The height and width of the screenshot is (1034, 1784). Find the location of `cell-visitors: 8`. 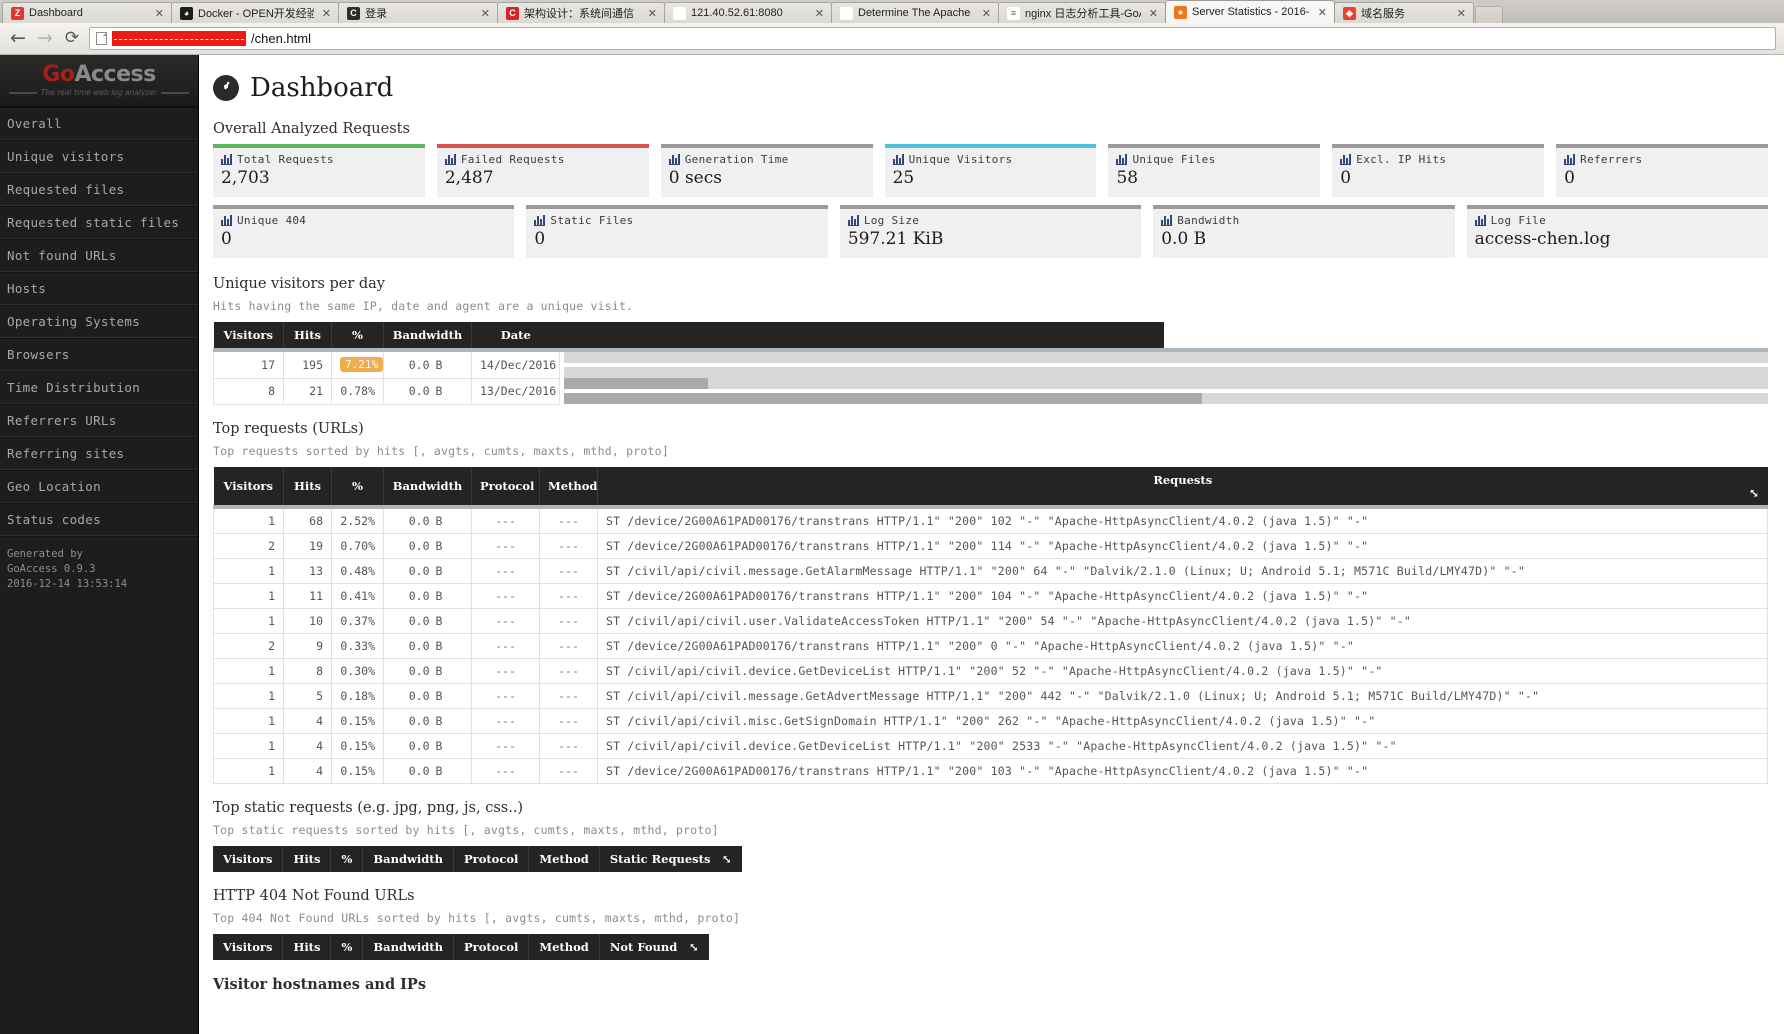

cell-visitors: 8 is located at coordinates (248, 391).